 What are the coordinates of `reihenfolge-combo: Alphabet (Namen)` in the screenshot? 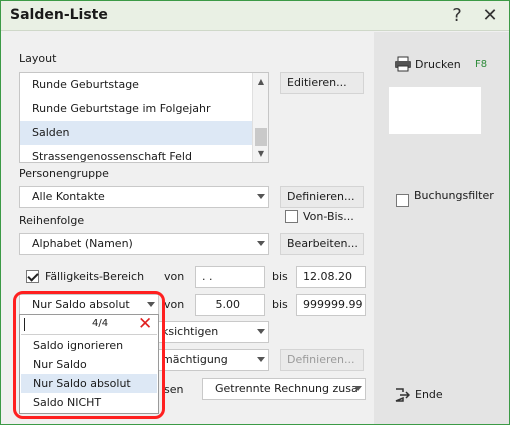 It's located at (144, 244).